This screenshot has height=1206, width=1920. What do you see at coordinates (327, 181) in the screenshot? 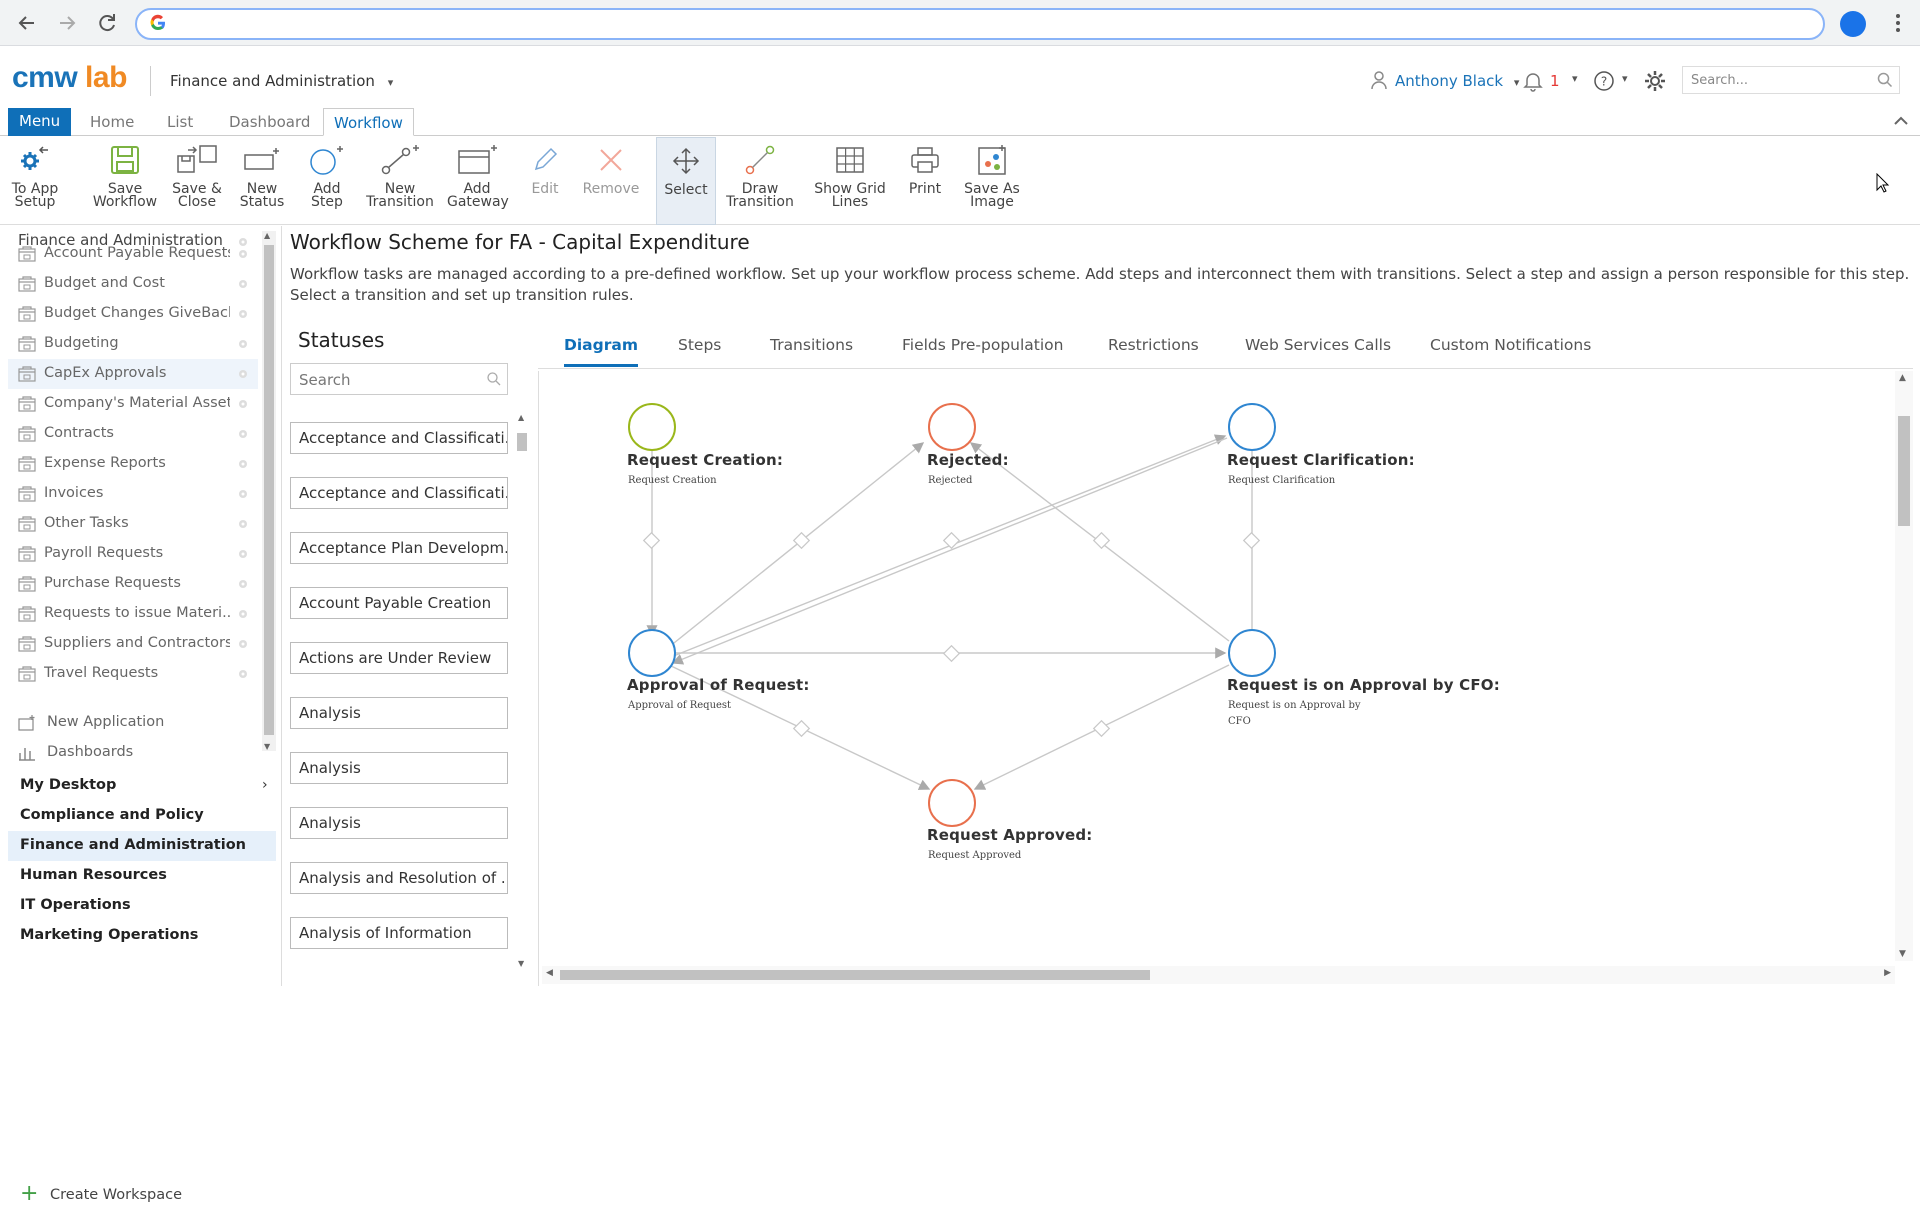
I see `add-step-button: Add Step` at bounding box center [327, 181].